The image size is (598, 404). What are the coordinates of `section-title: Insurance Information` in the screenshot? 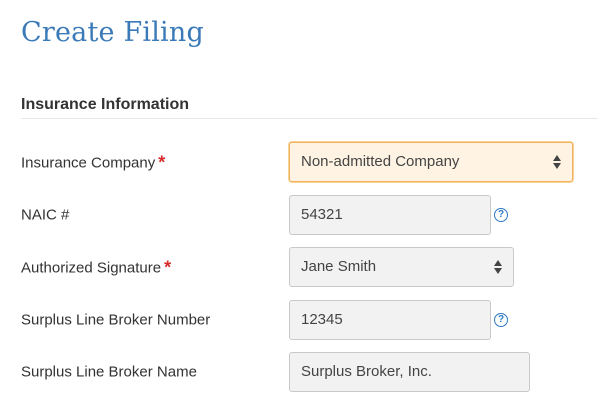 It's located at (105, 104).